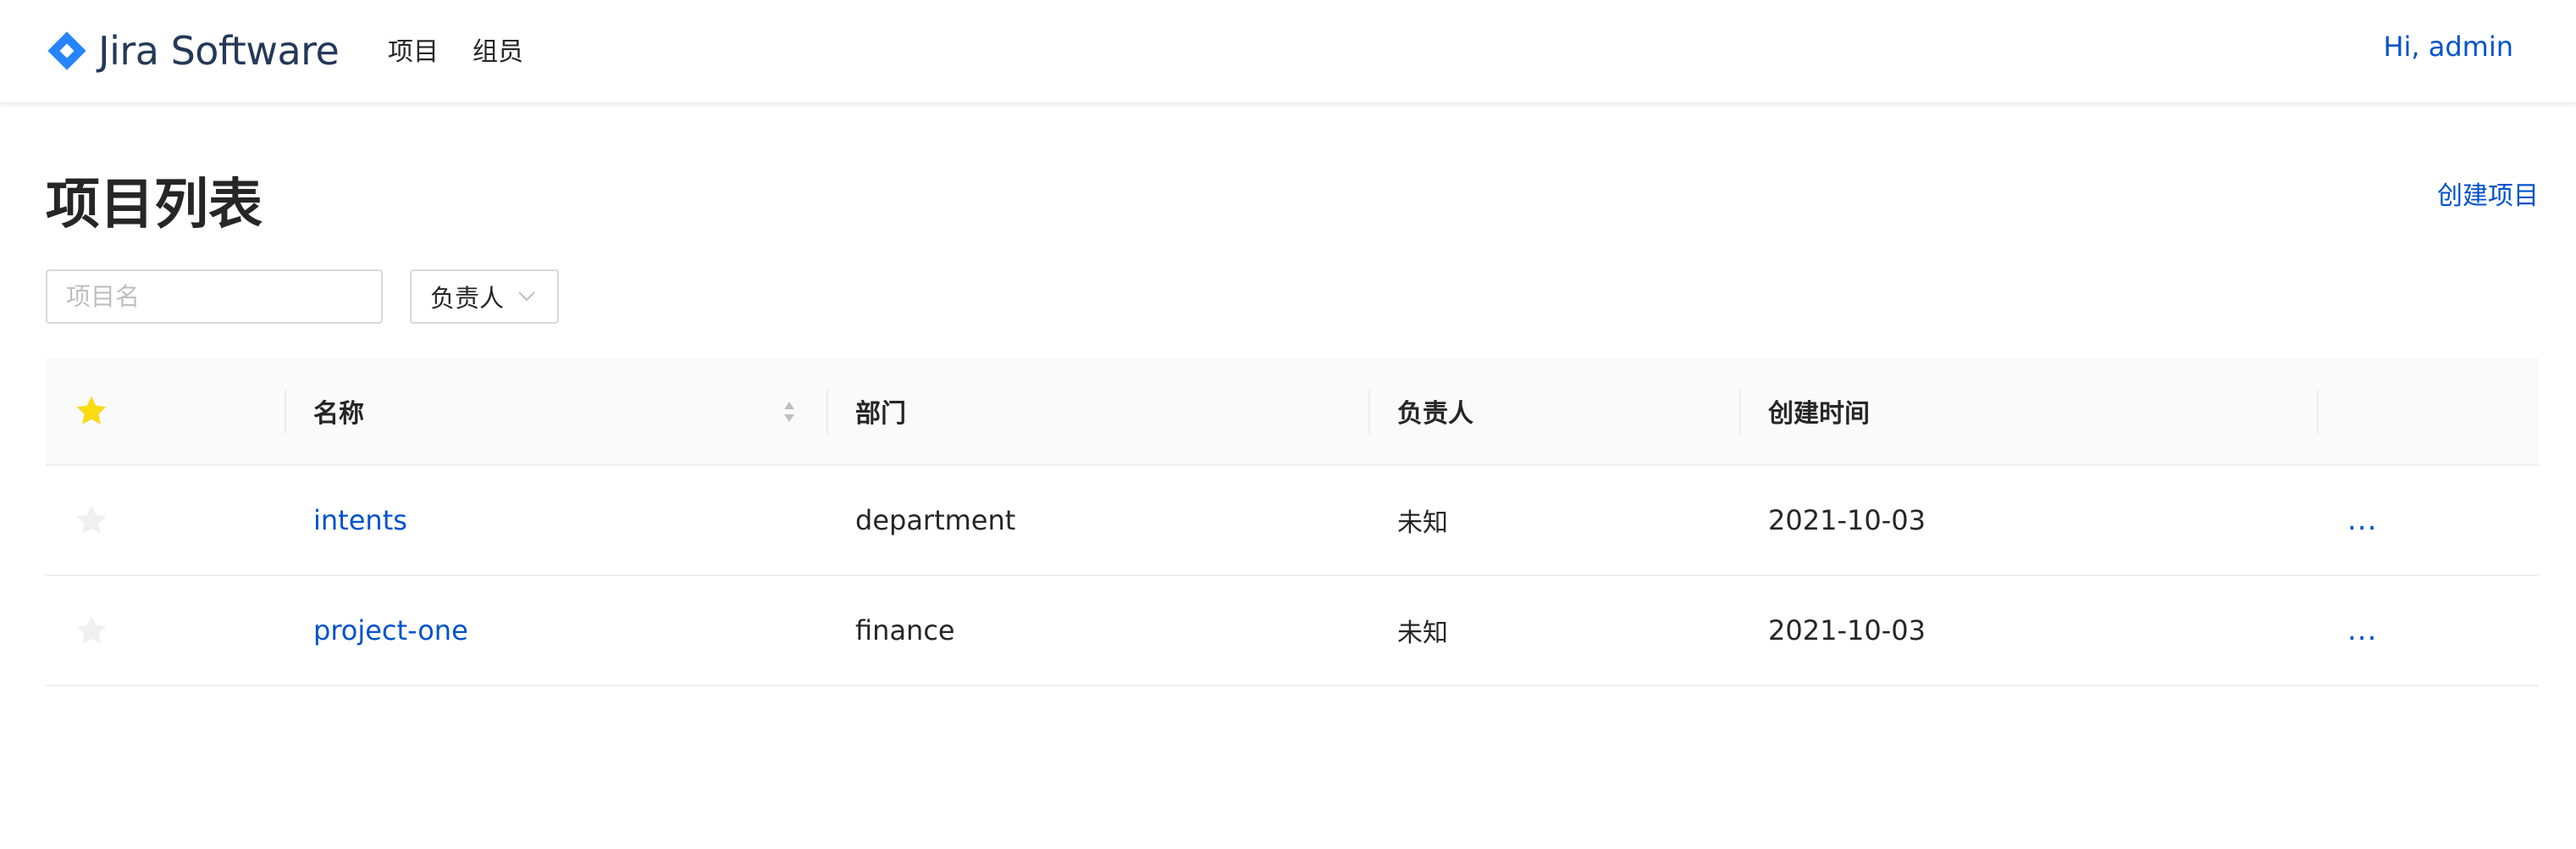 This screenshot has width=2576, height=849. I want to click on jira-logo: Jira Software, so click(193, 50).